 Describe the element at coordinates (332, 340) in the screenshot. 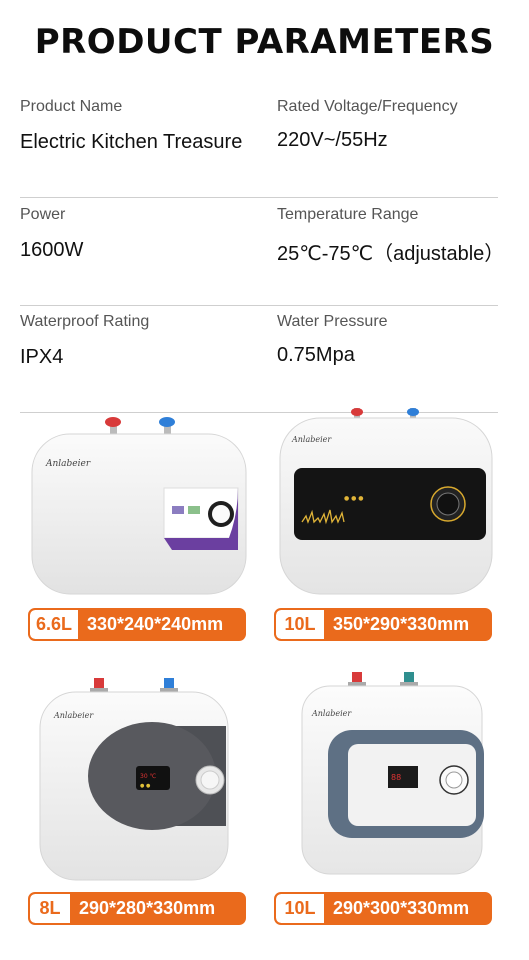

I see `param-water-pressure: Water Pressure 0.75Mpa` at that location.